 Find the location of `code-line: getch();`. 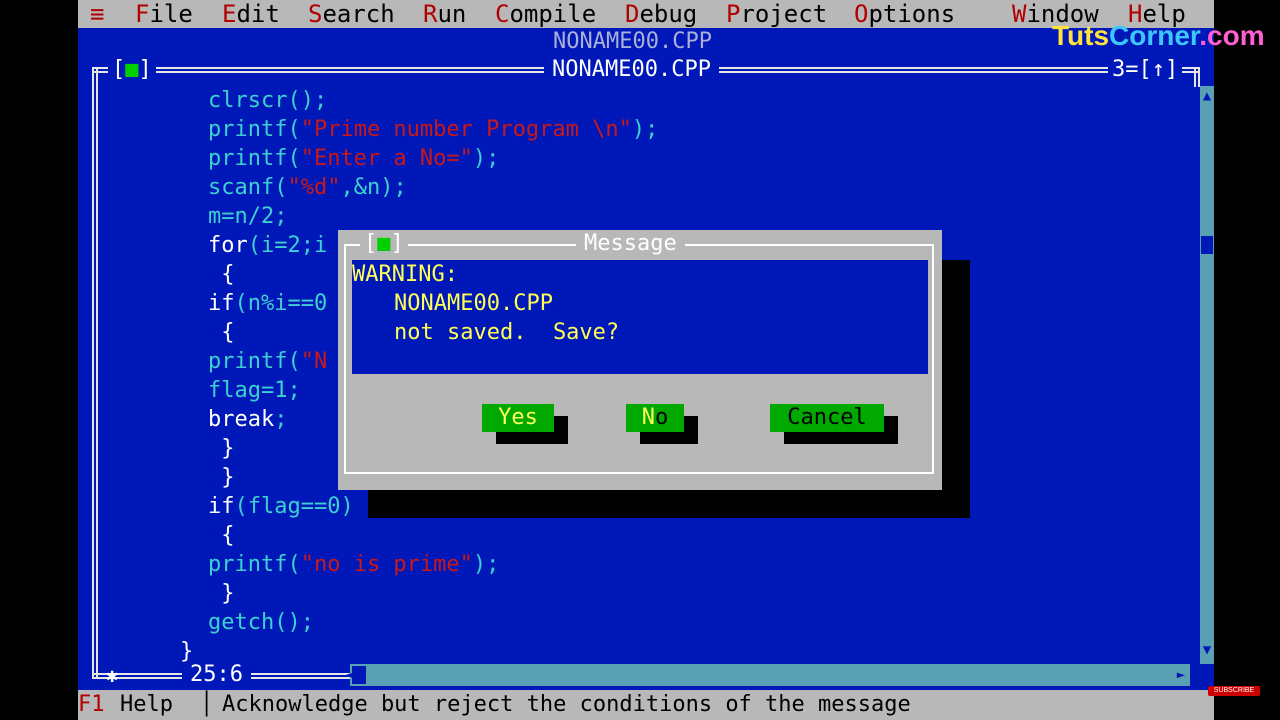

code-line: getch(); is located at coordinates (261, 622).